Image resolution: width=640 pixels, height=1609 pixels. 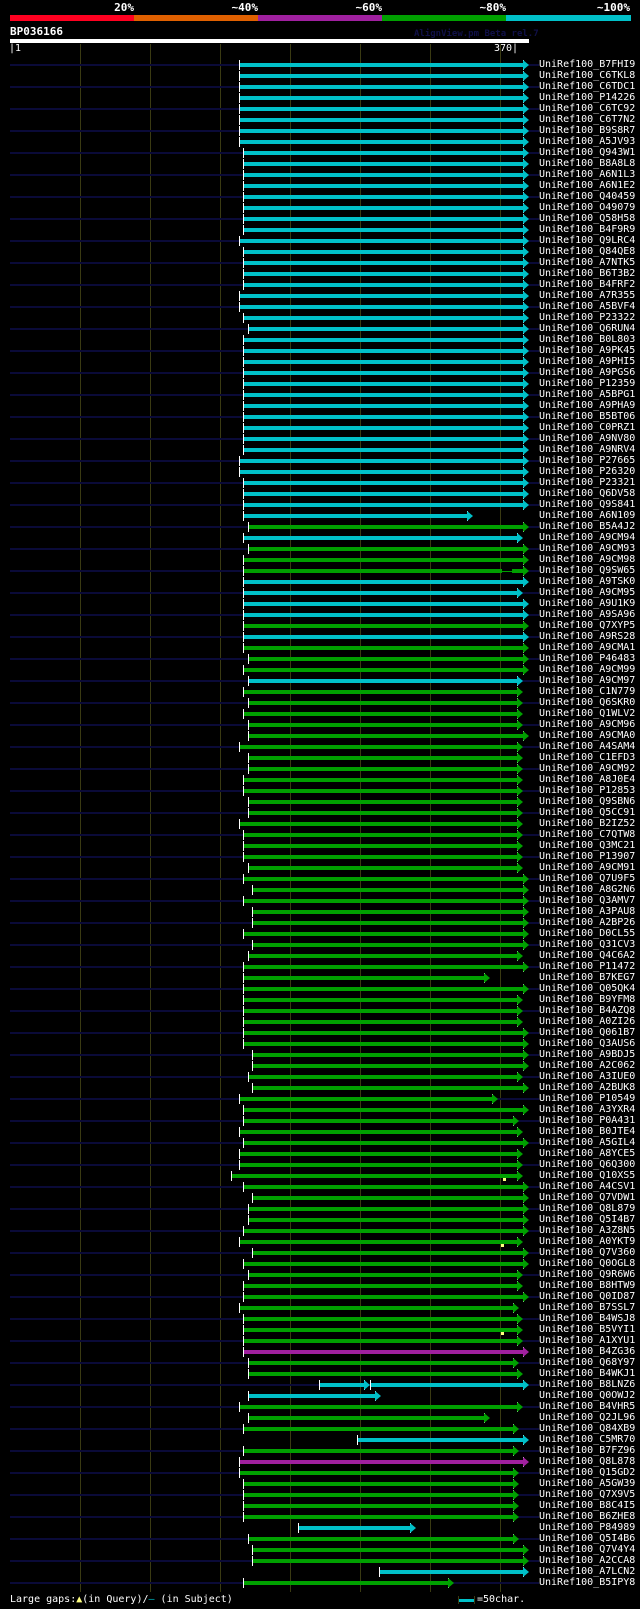 What do you see at coordinates (587, 1153) in the screenshot?
I see `subject-id-label: UniRef100_A8YCE5` at bounding box center [587, 1153].